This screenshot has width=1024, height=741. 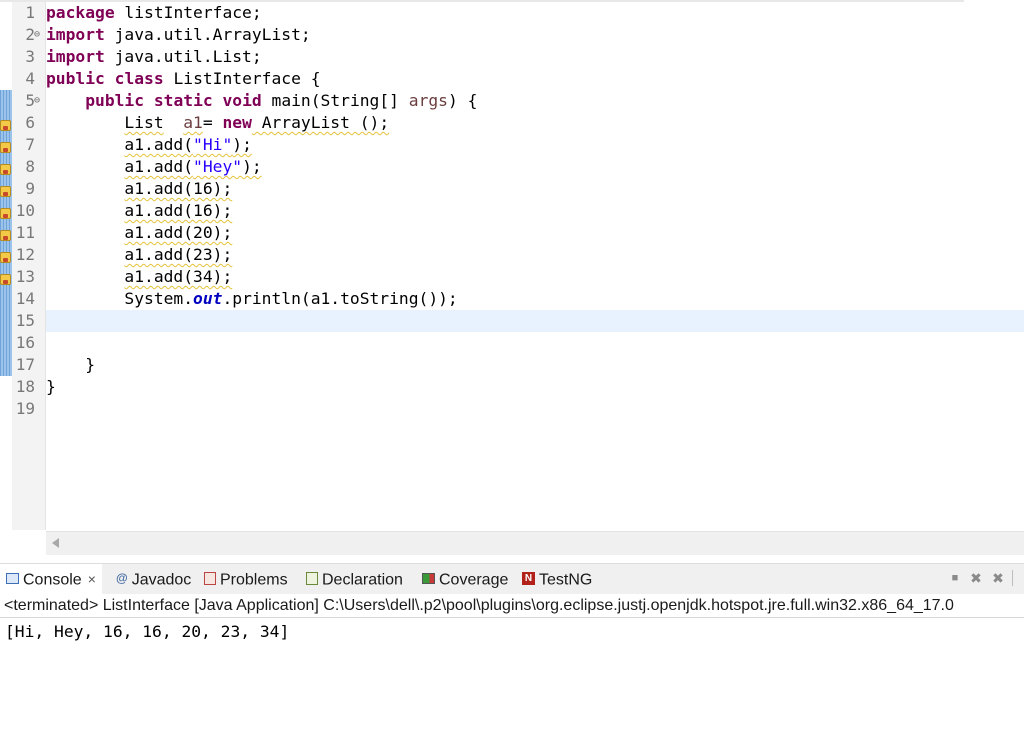 What do you see at coordinates (218, 166) in the screenshot?
I see `string-literal: "Hey"` at bounding box center [218, 166].